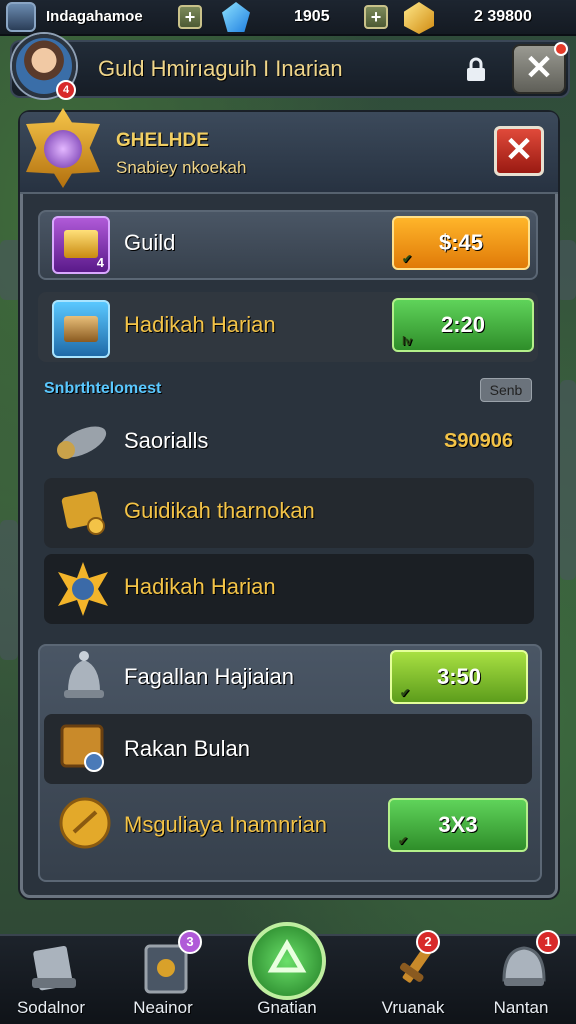  I want to click on gems-count: 1905, so click(312, 16).